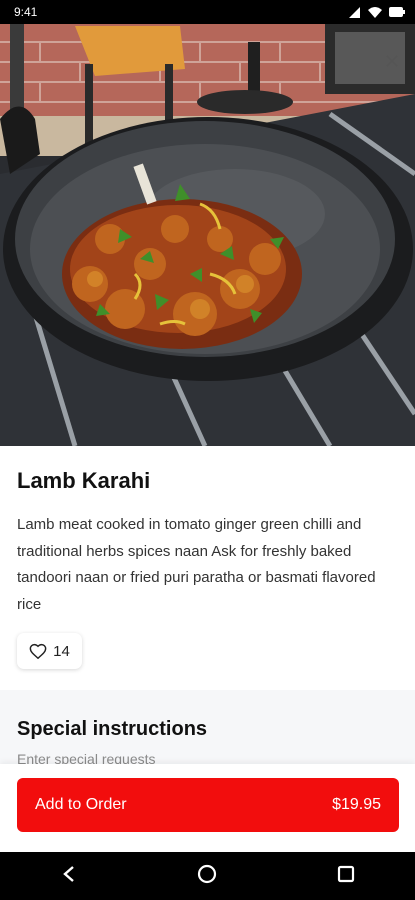  Describe the element at coordinates (397, 12) in the screenshot. I see `battery-icon` at that location.